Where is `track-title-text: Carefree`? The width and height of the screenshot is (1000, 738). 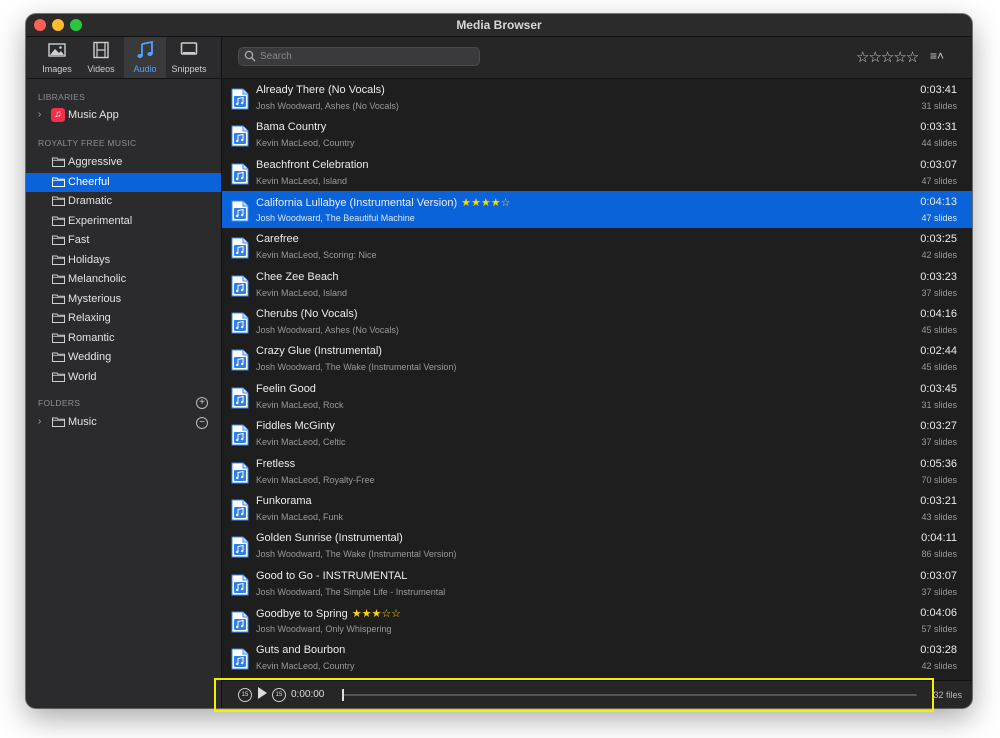
track-title-text: Carefree is located at coordinates (277, 239).